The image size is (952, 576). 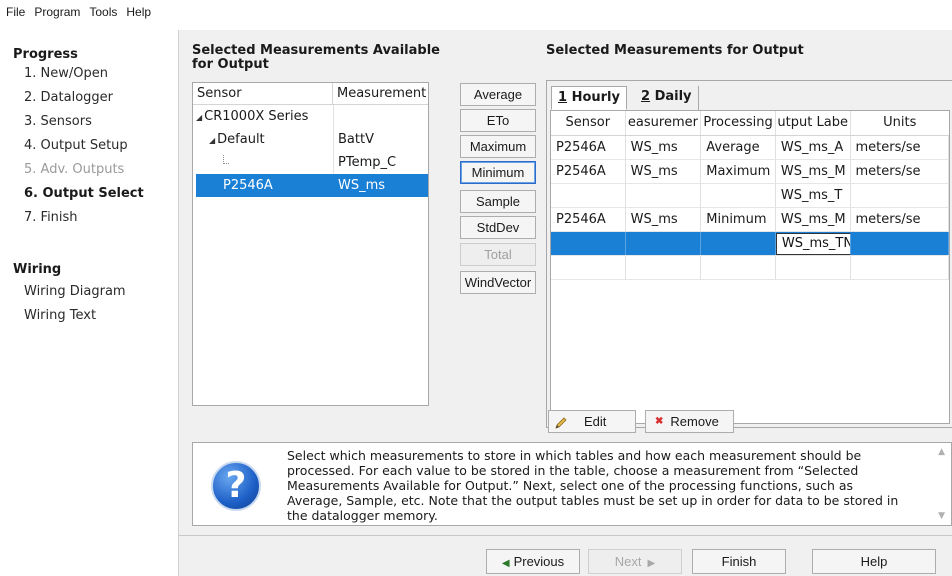 I want to click on col-header: easuremer, so click(x=664, y=123).